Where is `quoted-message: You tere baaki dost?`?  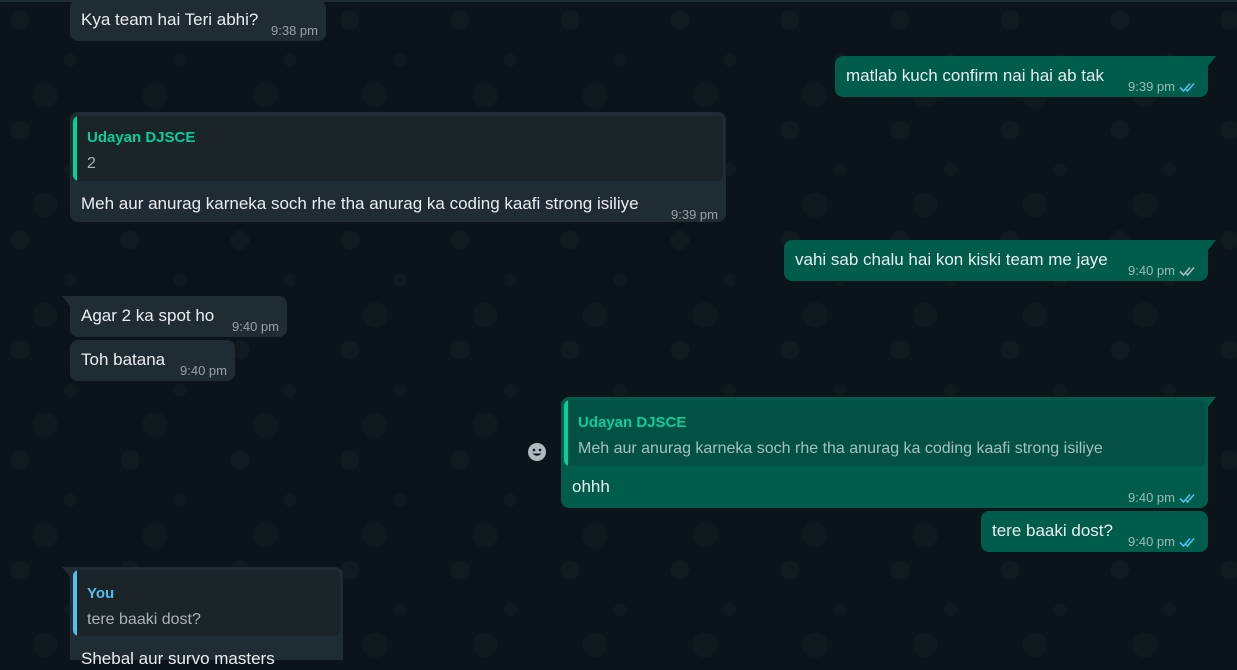
quoted-message: You tere baaki dost? is located at coordinates (206, 603).